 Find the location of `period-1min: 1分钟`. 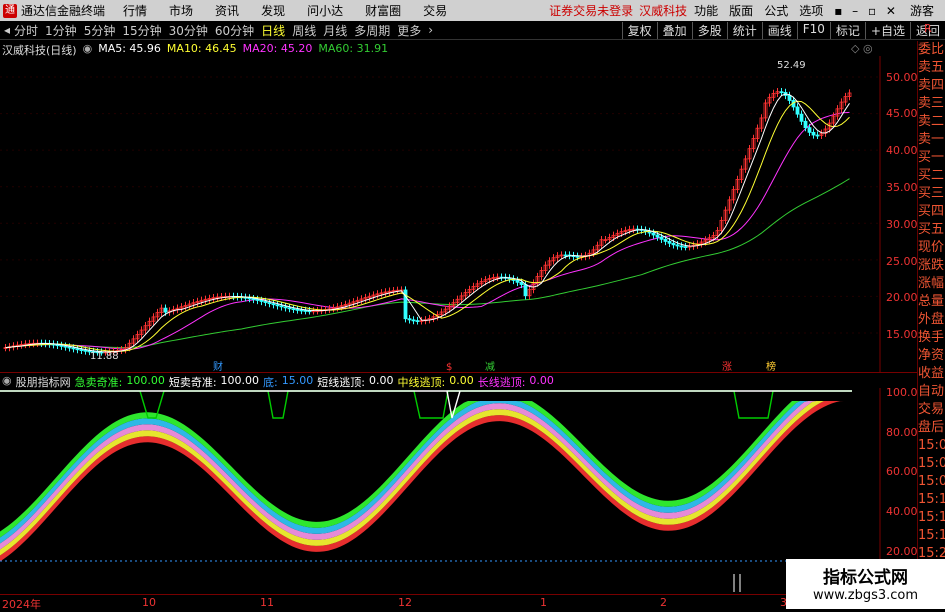

period-1min: 1分钟 is located at coordinates (61, 30).